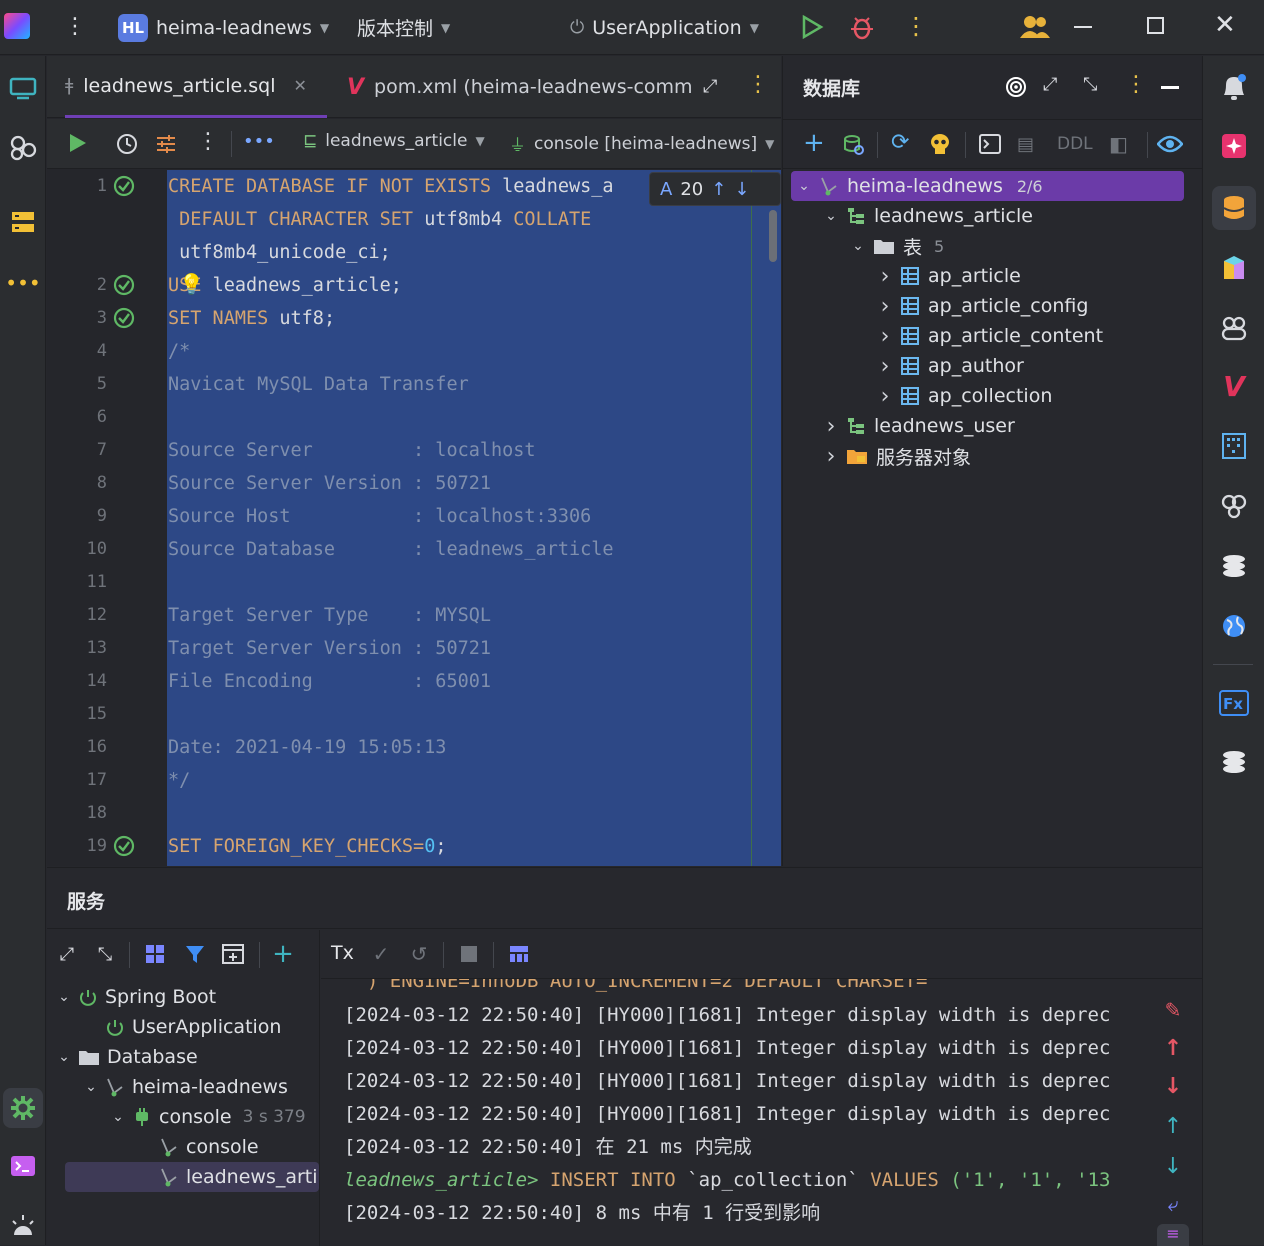  I want to click on package-icon, so click(1234, 268).